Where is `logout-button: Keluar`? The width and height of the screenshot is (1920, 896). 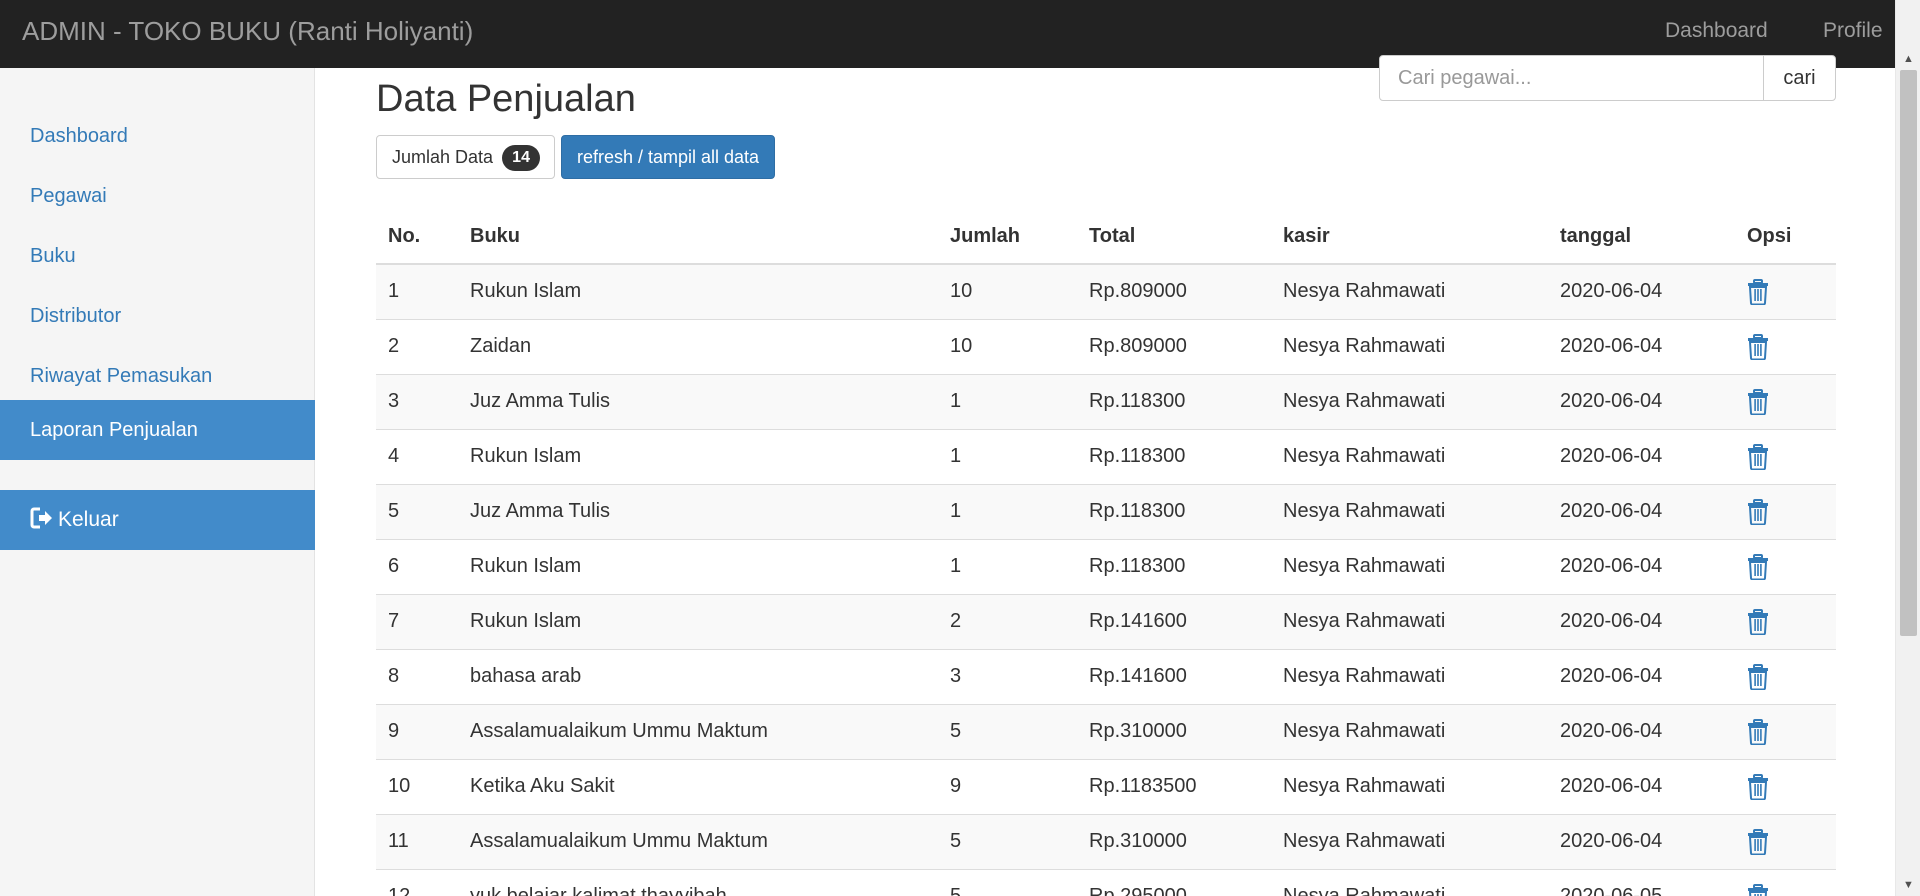 logout-button: Keluar is located at coordinates (157, 520).